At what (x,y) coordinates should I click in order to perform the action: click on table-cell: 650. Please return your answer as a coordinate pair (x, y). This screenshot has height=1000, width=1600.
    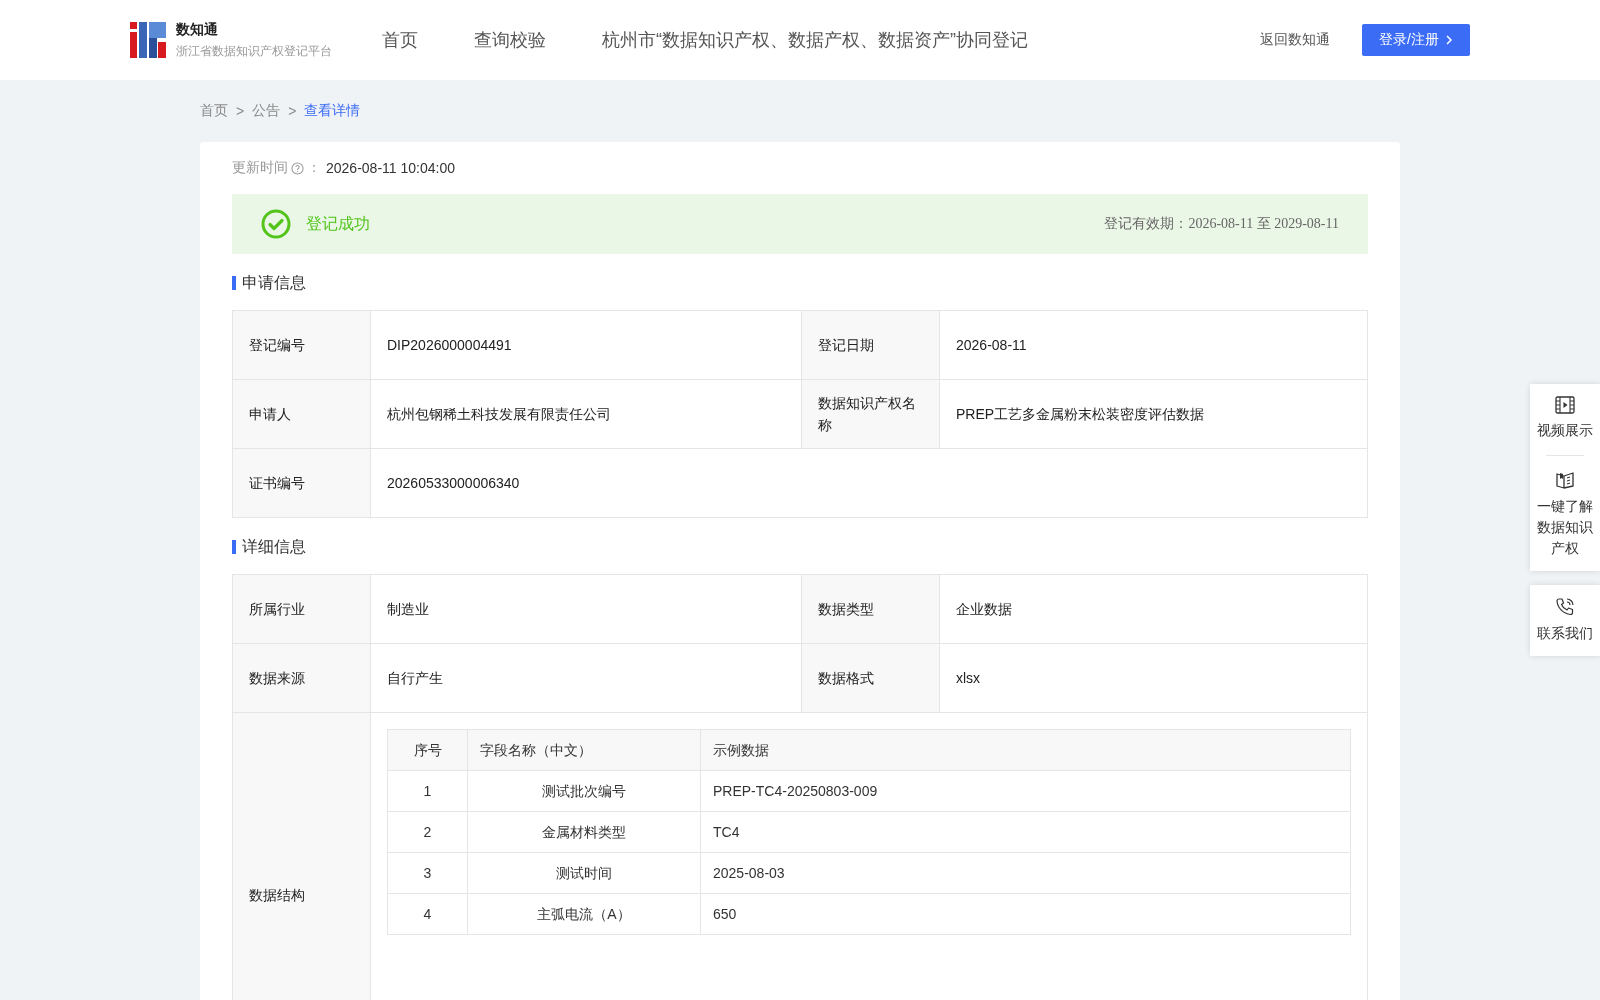
    Looking at the image, I should click on (1025, 914).